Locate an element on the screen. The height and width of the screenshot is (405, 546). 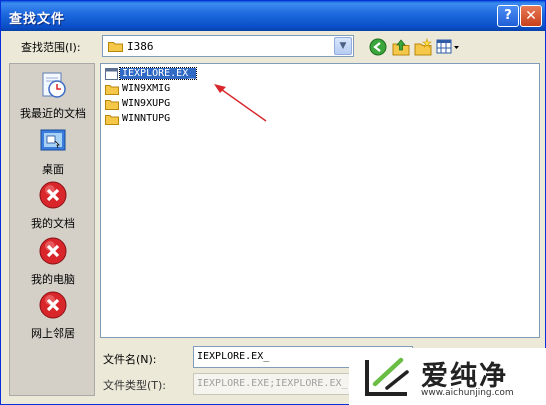
look-in-value: I386 is located at coordinates (140, 46).